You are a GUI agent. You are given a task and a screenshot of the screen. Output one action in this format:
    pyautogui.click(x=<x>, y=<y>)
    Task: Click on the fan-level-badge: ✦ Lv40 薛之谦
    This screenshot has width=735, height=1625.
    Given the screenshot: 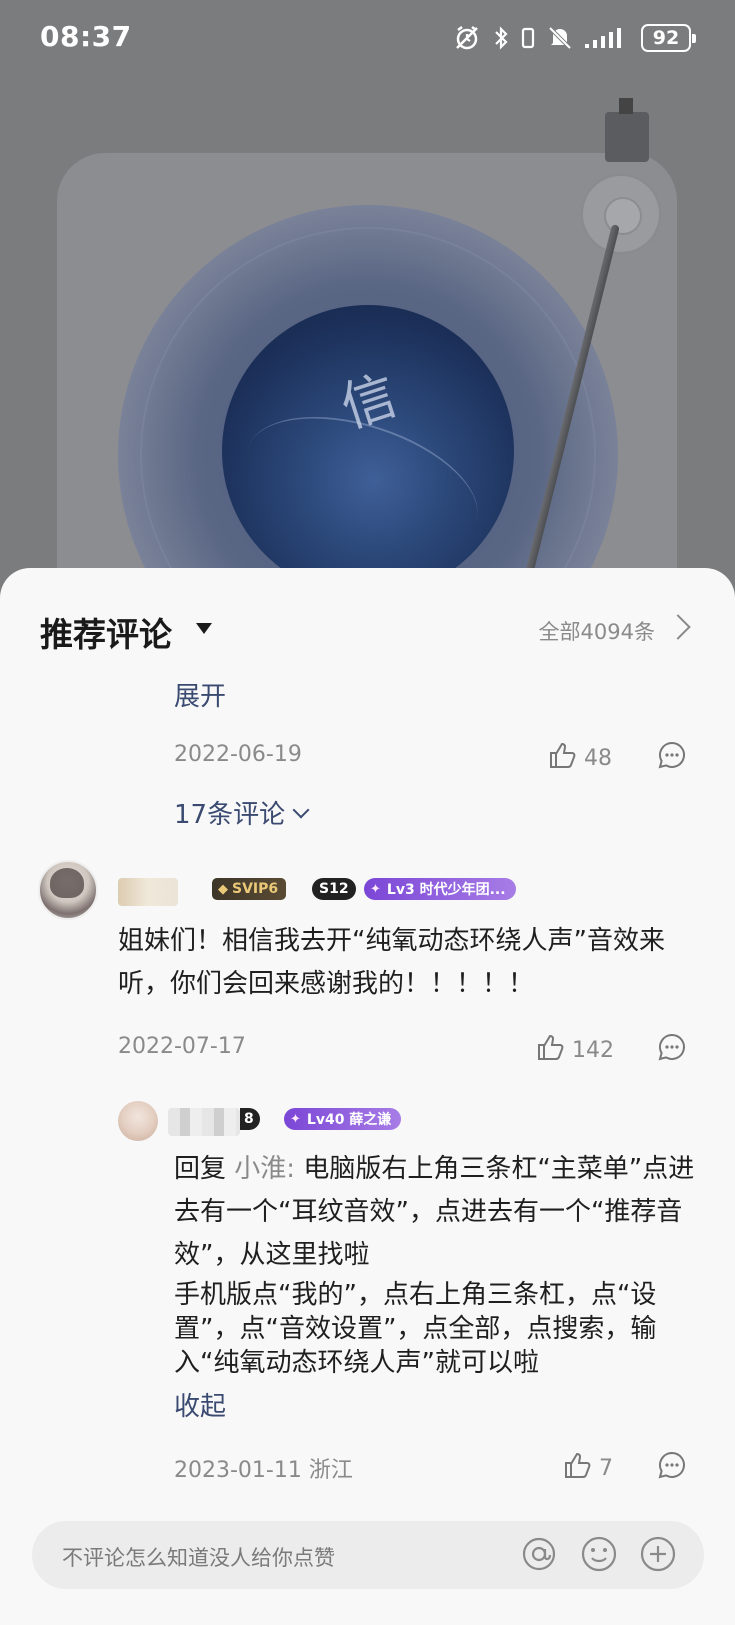 What is the action you would take?
    pyautogui.click(x=343, y=1119)
    